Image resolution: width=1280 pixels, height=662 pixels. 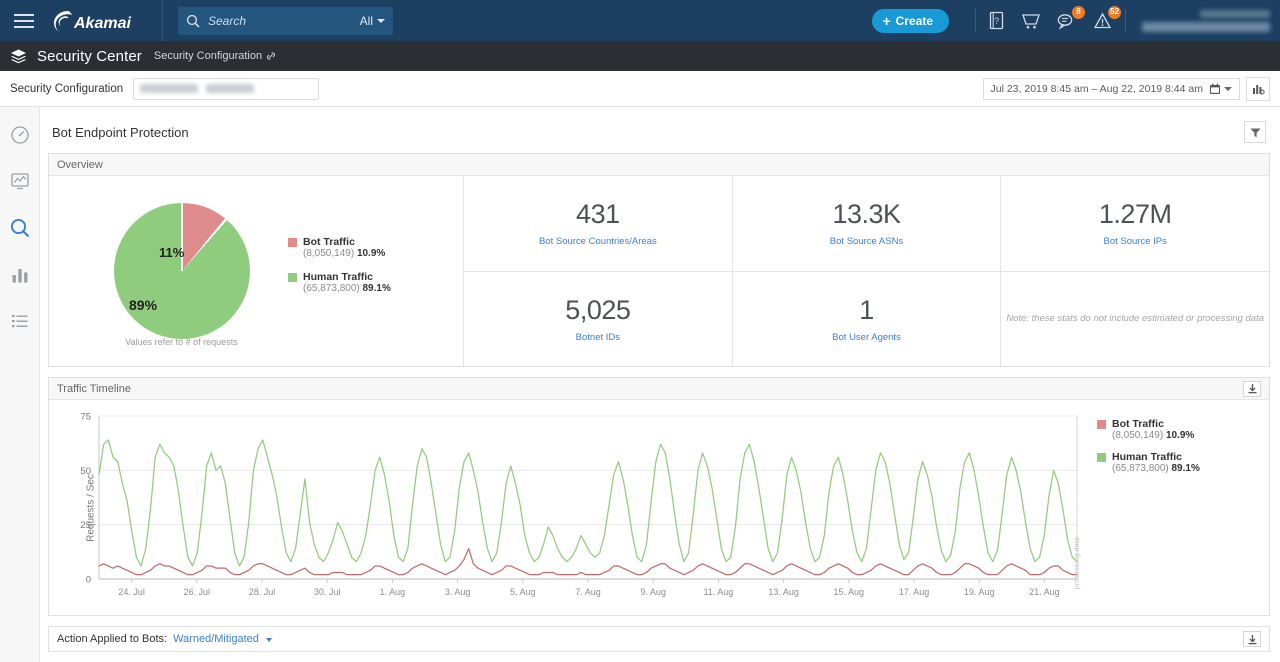 What do you see at coordinates (598, 337) in the screenshot?
I see `stat-label: Botnet IDs` at bounding box center [598, 337].